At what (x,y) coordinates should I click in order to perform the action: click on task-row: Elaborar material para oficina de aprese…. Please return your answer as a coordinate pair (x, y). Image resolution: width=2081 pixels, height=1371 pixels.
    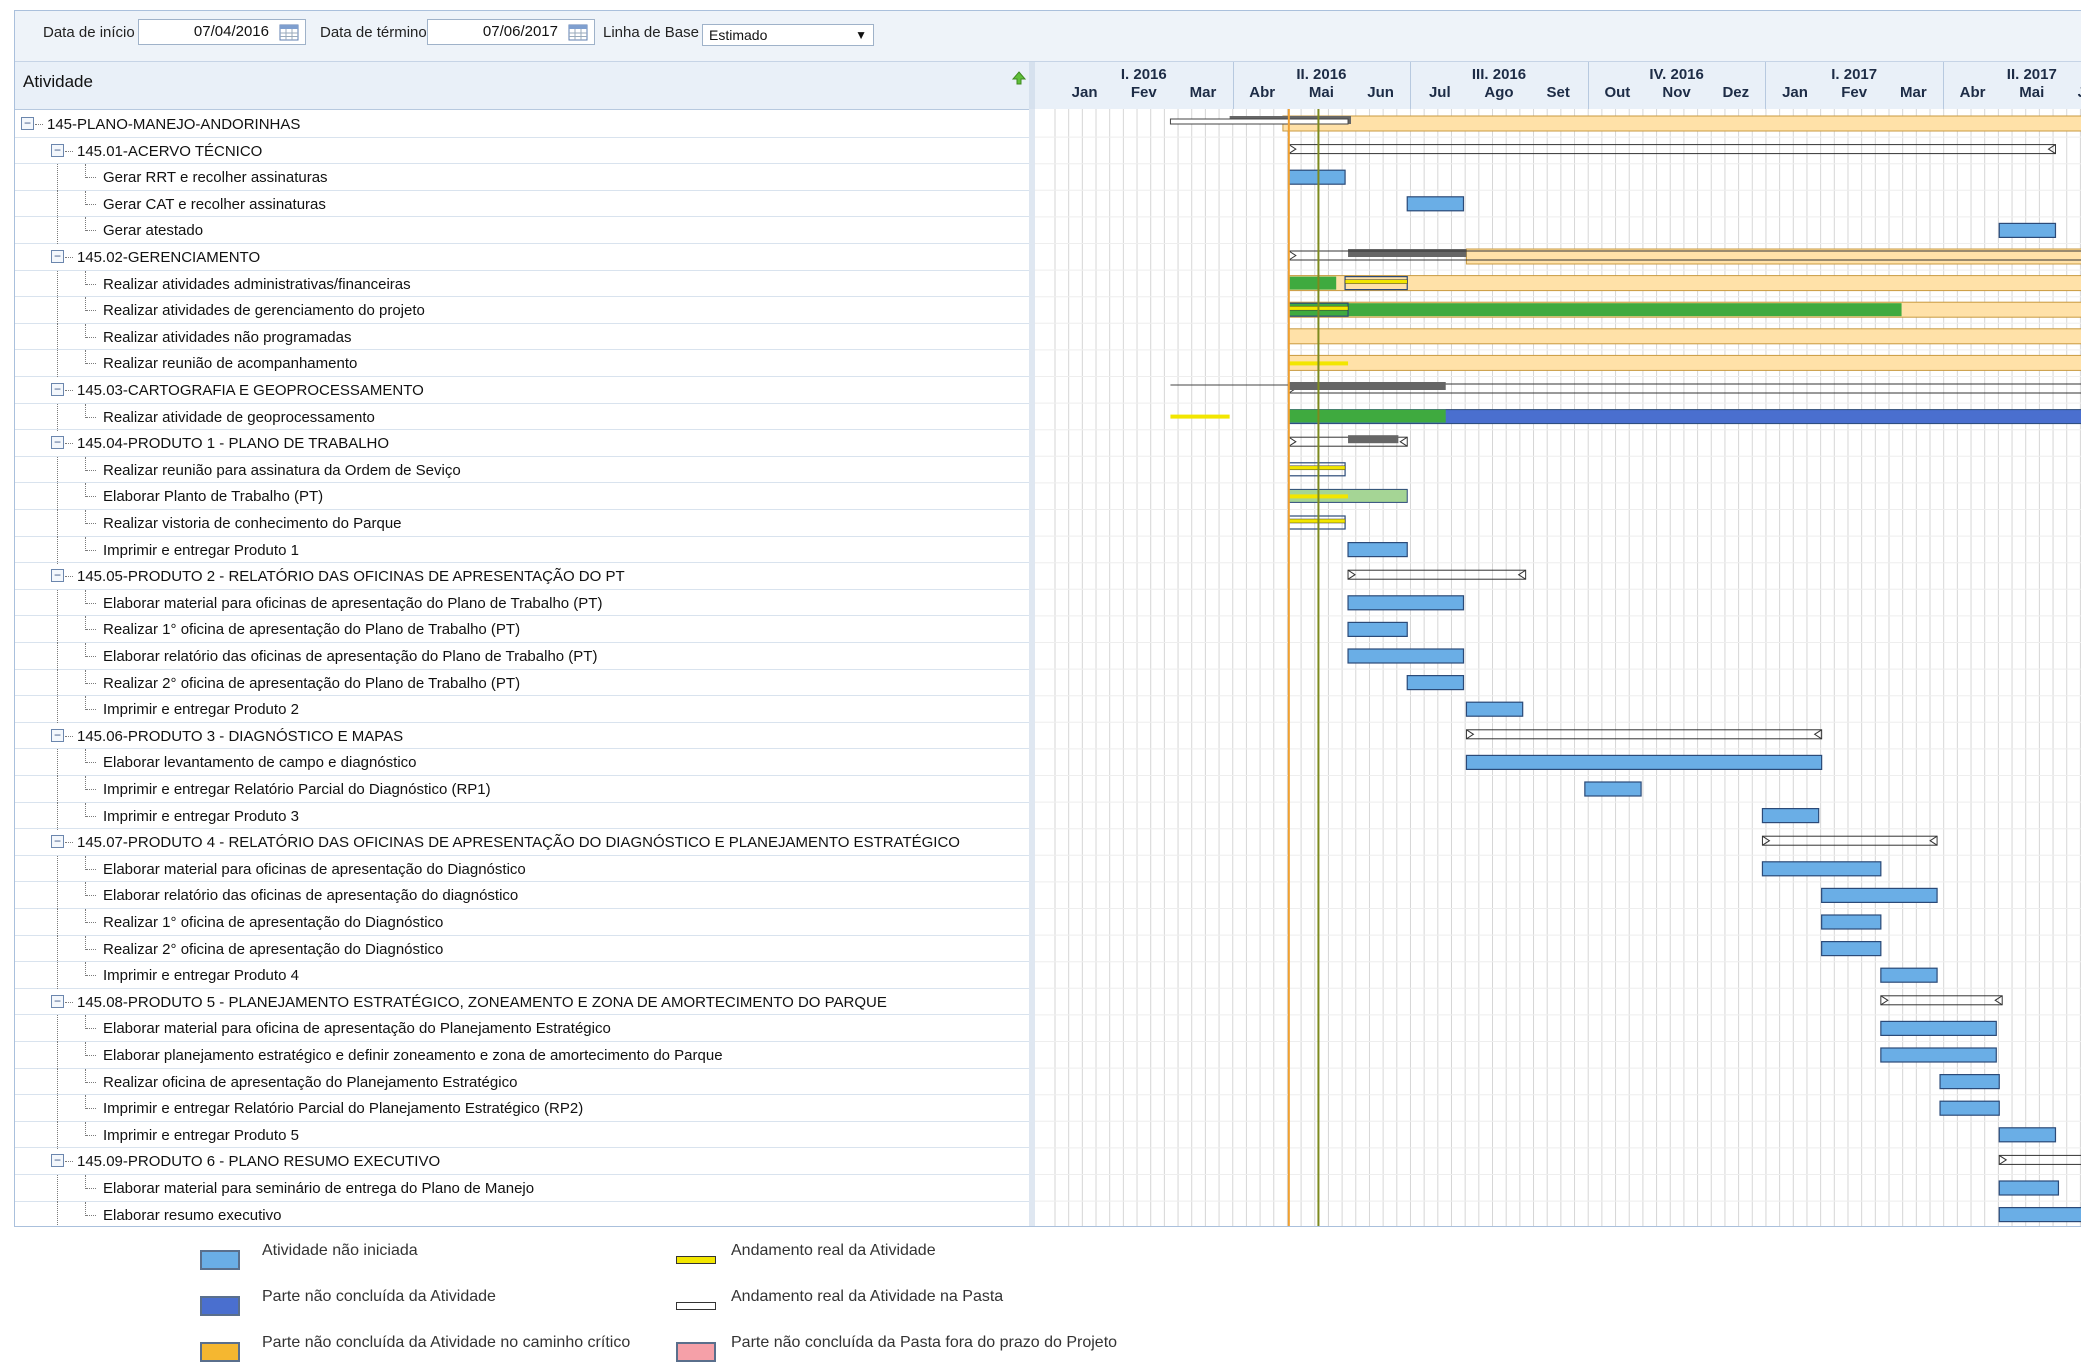
    Looking at the image, I should click on (522, 1029).